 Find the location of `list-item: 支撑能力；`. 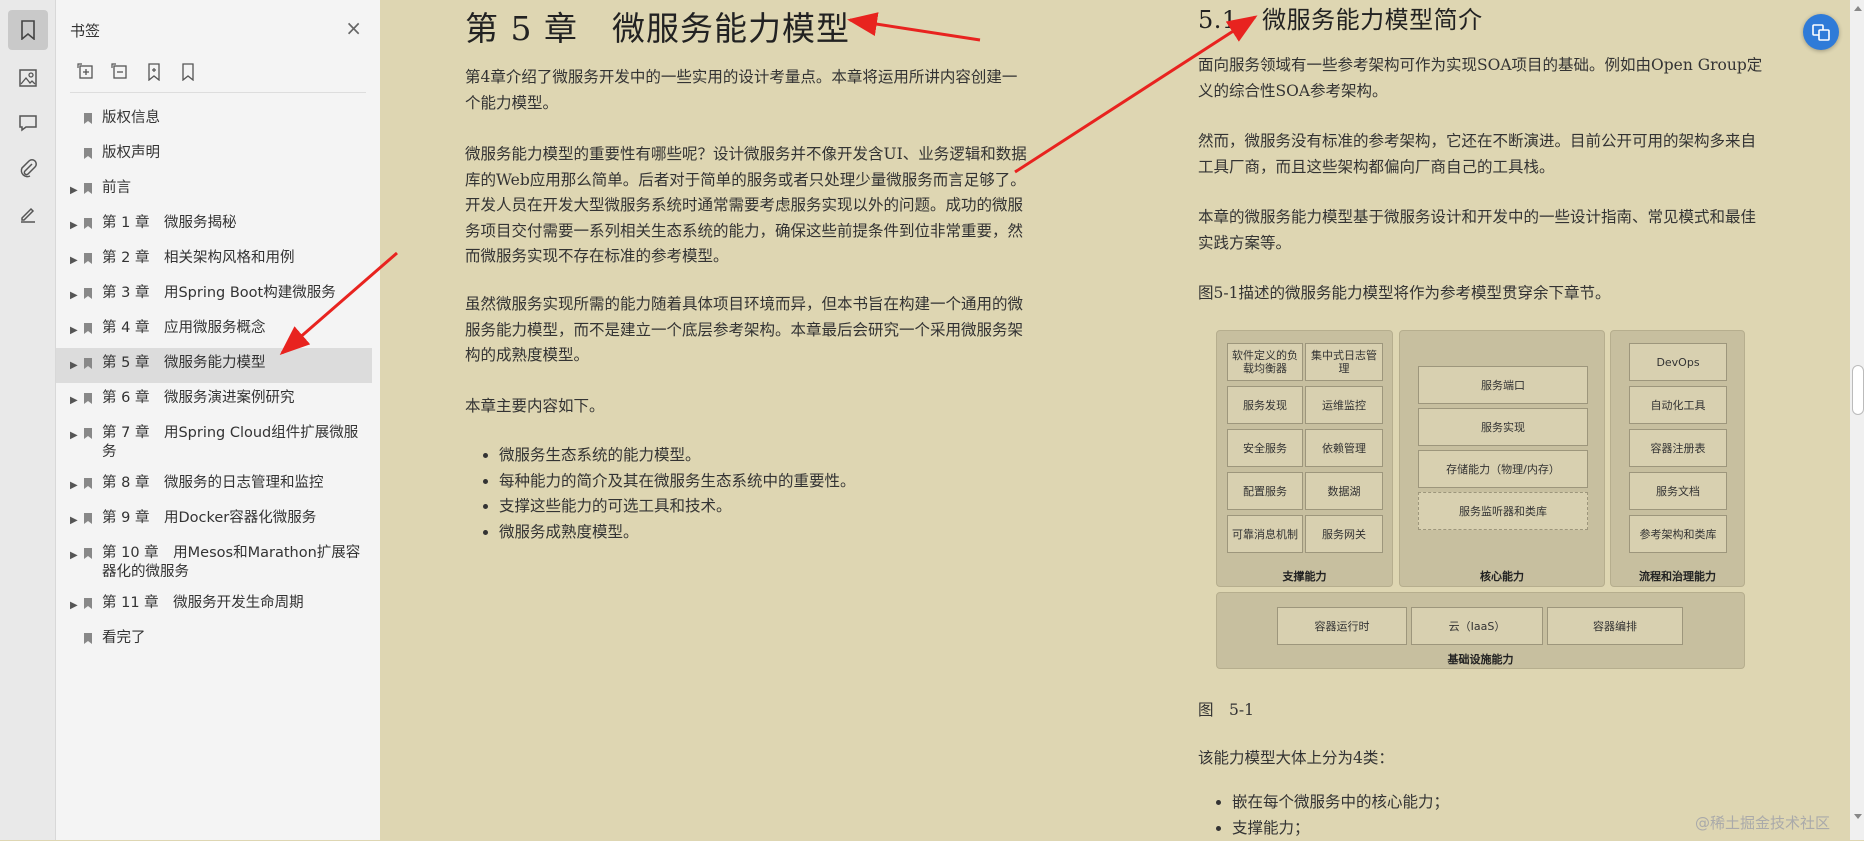

list-item: 支撑能力； is located at coordinates (1340, 828).